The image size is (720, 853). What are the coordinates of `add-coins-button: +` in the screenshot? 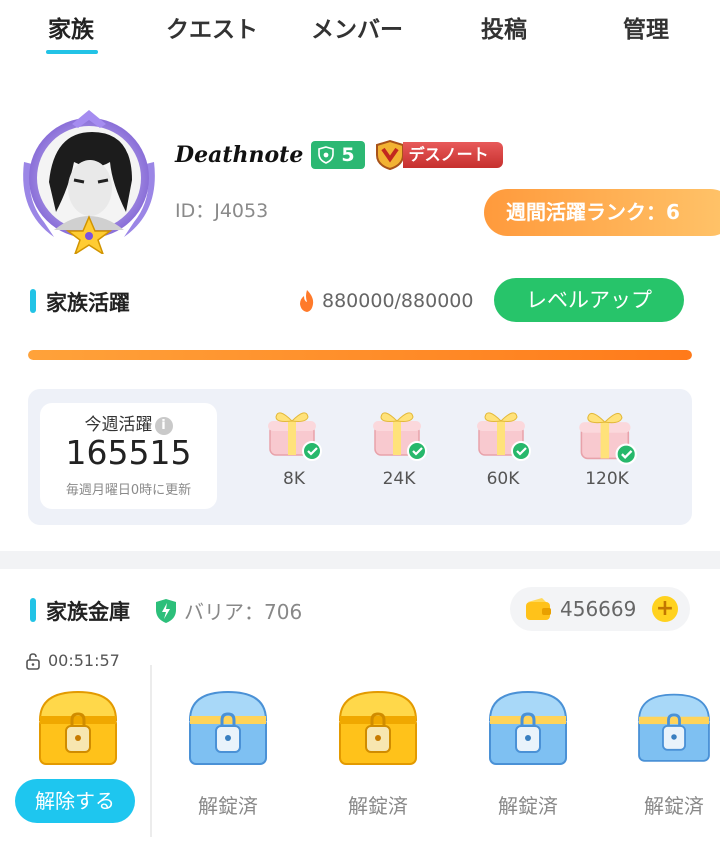 It's located at (665, 609).